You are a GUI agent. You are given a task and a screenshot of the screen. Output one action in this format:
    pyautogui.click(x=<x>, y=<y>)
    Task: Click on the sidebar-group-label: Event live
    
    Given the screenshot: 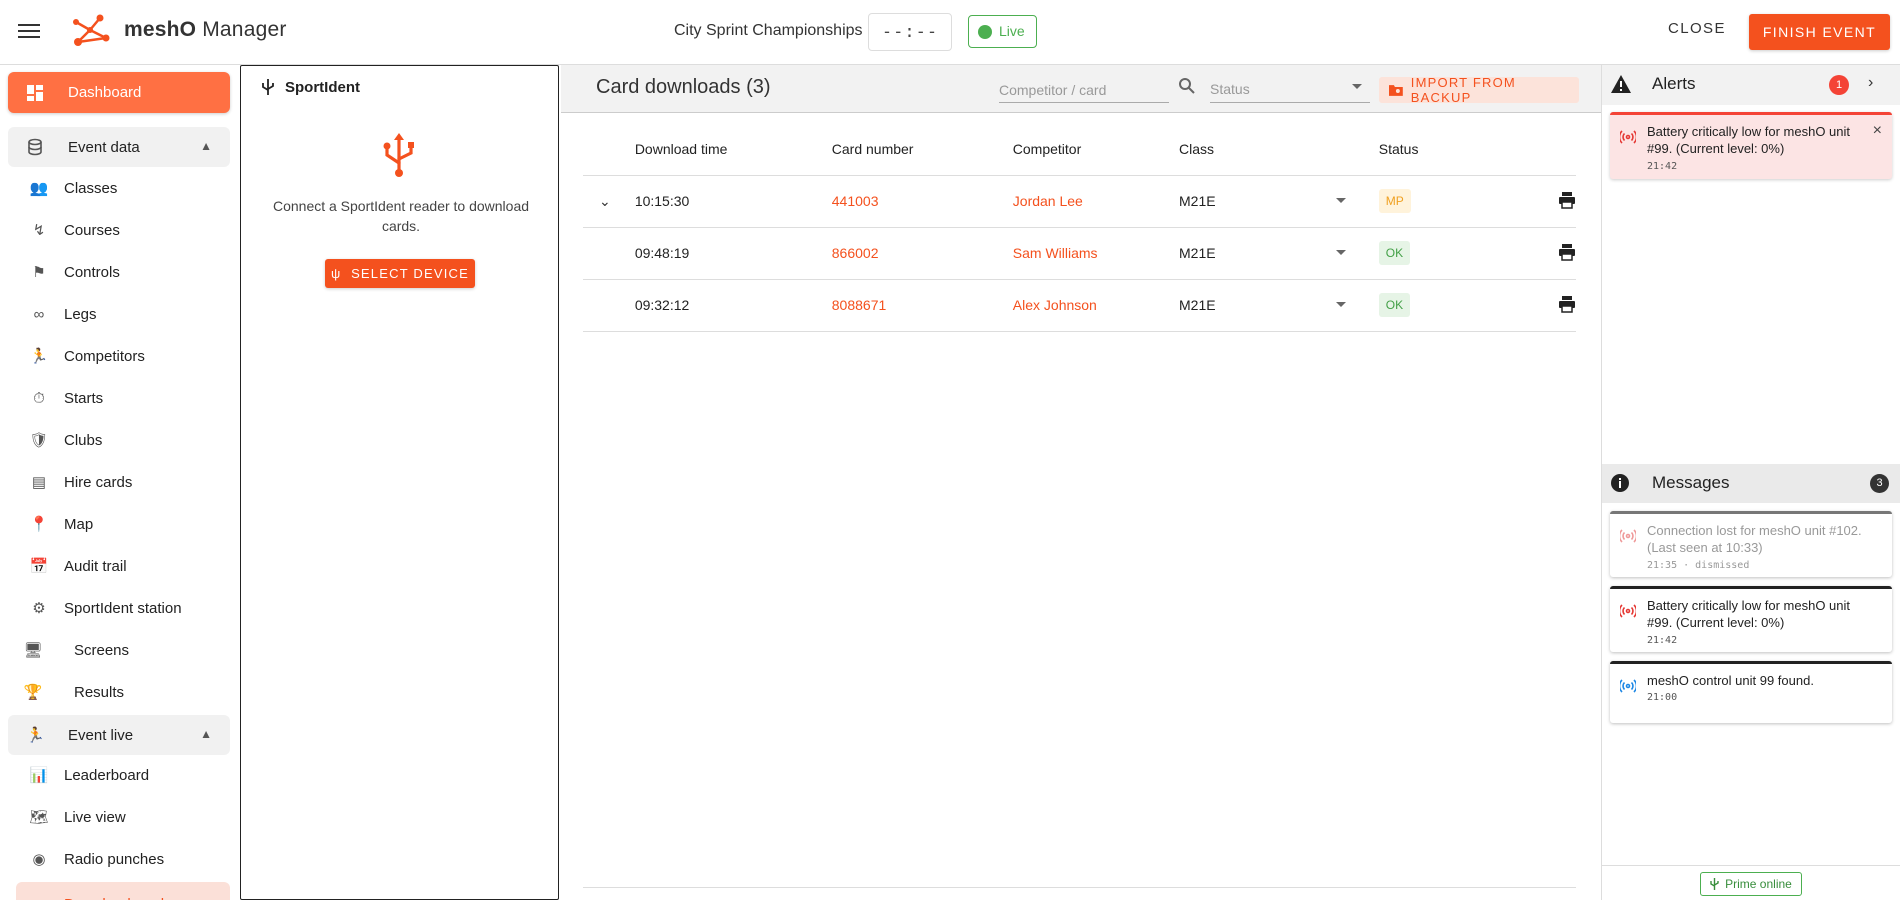 What is the action you would take?
    pyautogui.click(x=101, y=735)
    